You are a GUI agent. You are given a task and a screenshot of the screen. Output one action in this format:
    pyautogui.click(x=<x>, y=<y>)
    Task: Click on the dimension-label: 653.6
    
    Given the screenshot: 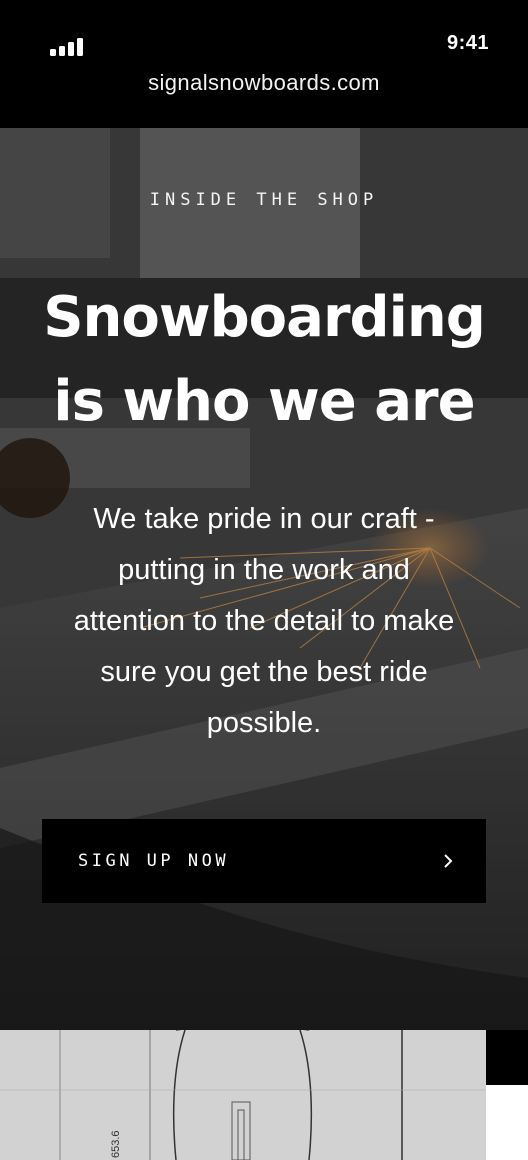 What is the action you would take?
    pyautogui.click(x=116, y=1144)
    